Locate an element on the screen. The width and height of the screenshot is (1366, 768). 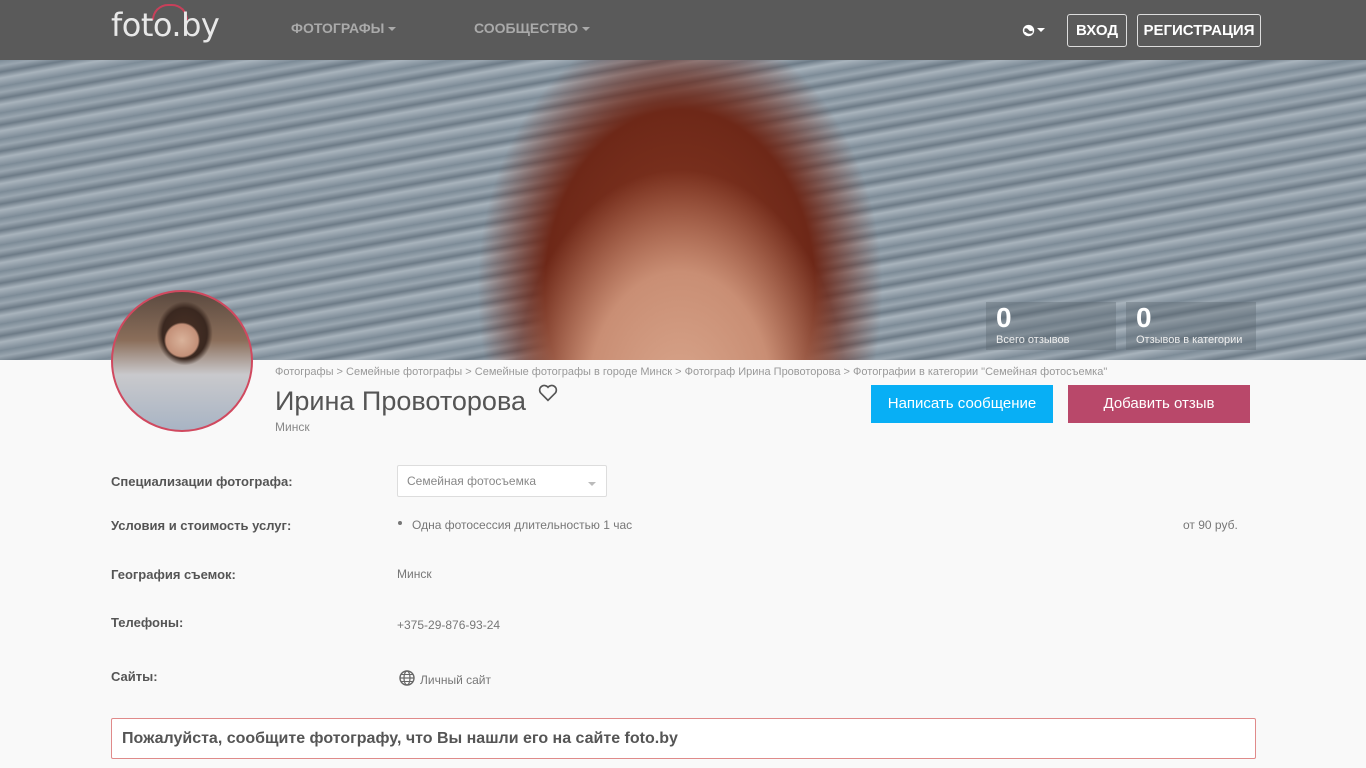
stat-total-reviews: 0 Всего отзывов is located at coordinates (1051, 326).